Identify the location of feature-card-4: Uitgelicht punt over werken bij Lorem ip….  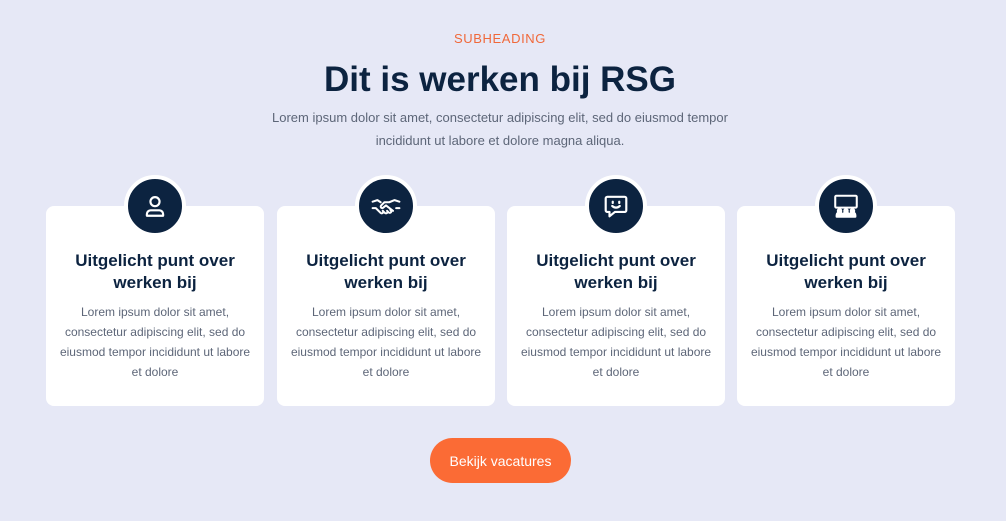
(846, 290).